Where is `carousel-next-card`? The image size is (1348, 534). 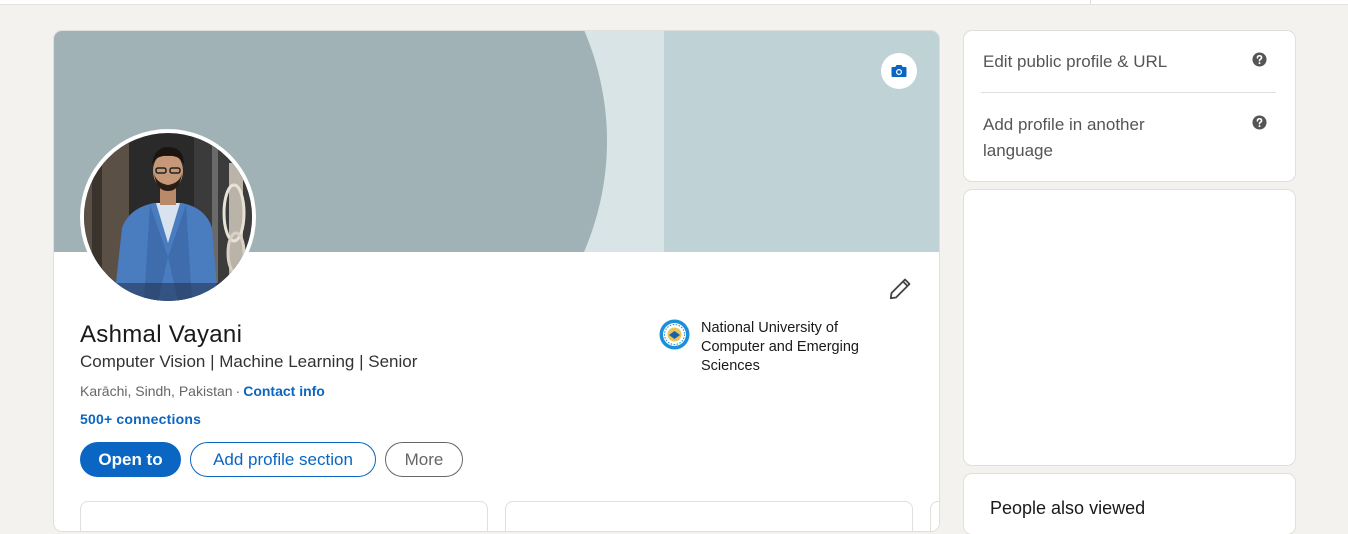 carousel-next-card is located at coordinates (934, 516).